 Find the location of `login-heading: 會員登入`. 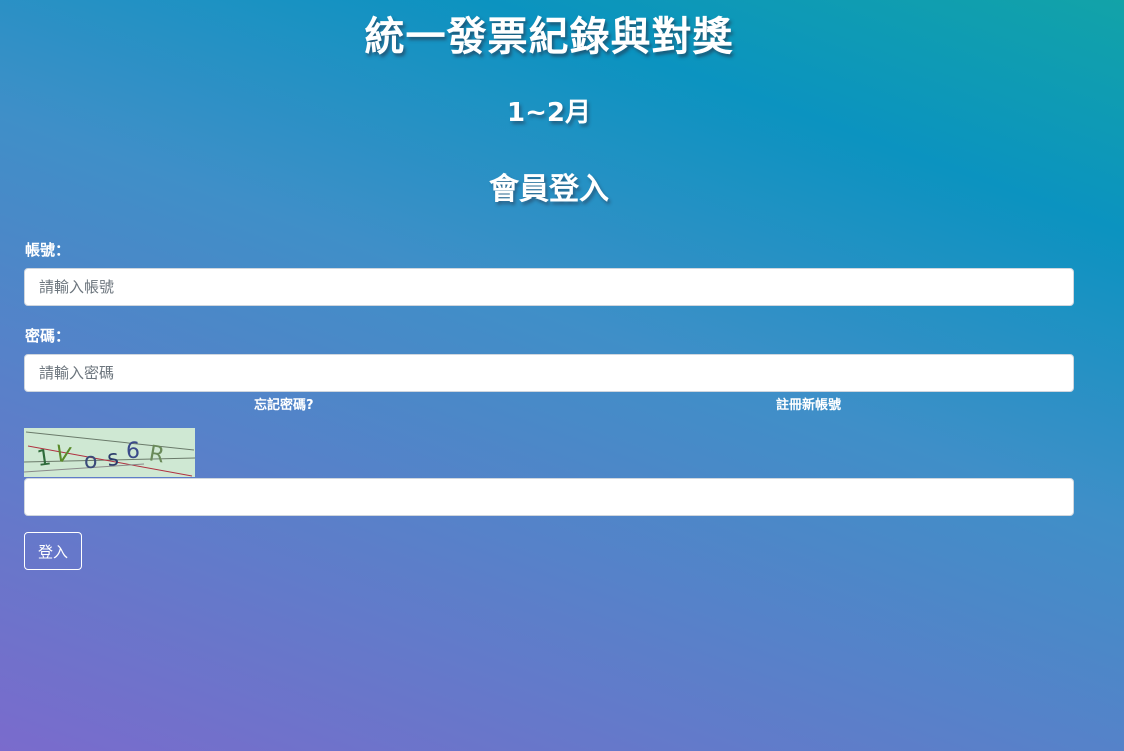

login-heading: 會員登入 is located at coordinates (549, 189).